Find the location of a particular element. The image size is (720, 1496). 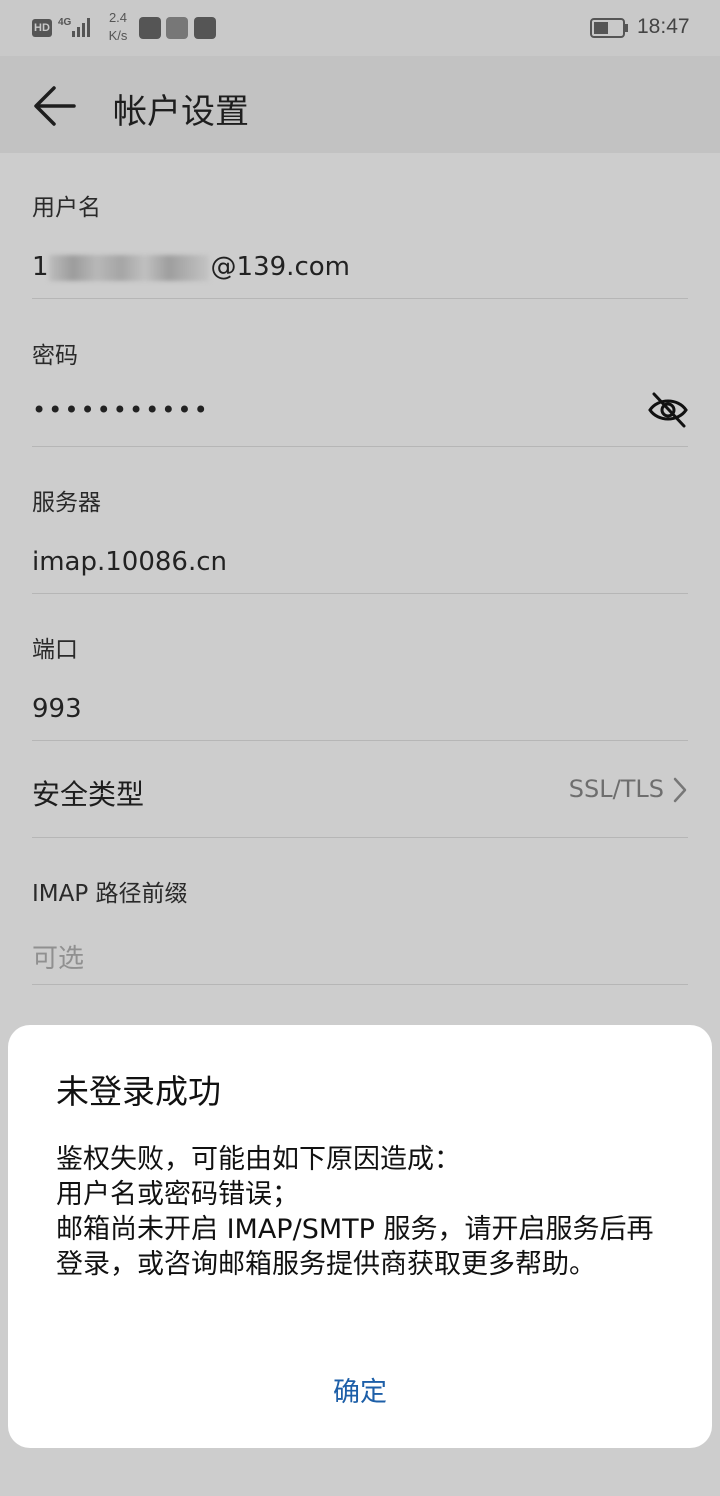

username-field: 用户名 1 @139.com is located at coordinates (360, 235).